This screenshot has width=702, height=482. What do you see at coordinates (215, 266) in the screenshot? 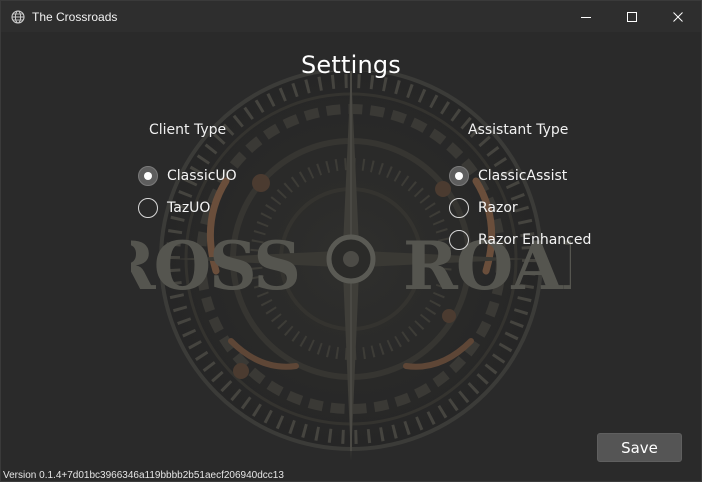
I see `logo-text-left: CROSS` at bounding box center [215, 266].